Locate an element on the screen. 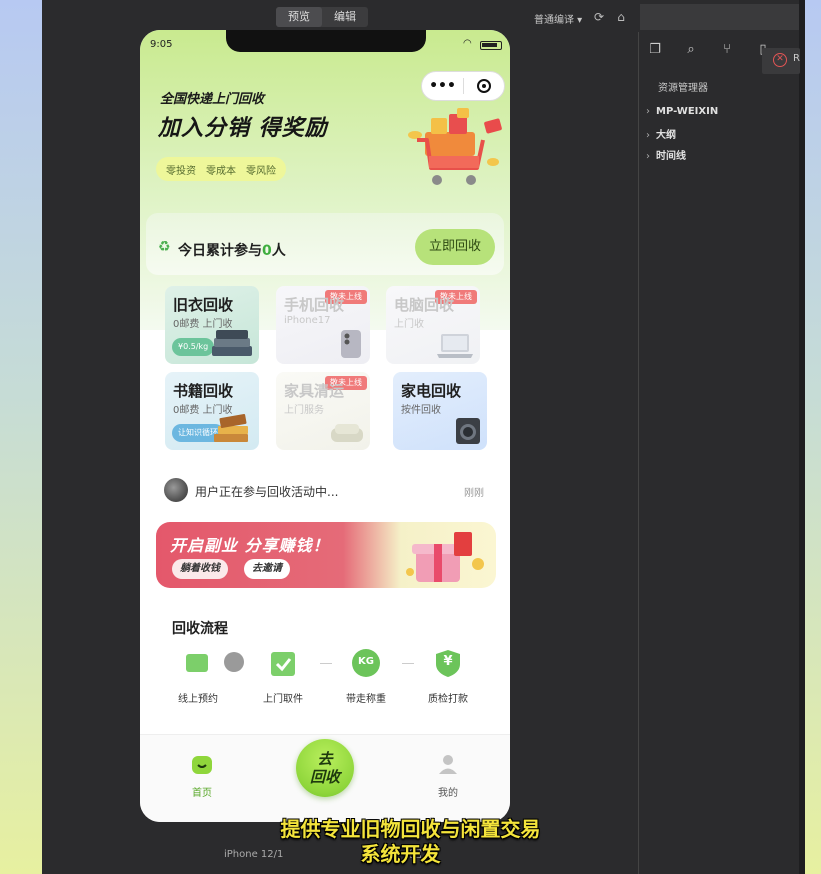  promo-banner: 开启副业 分享赚钱！ 躺着收钱 去邀请 is located at coordinates (326, 555).